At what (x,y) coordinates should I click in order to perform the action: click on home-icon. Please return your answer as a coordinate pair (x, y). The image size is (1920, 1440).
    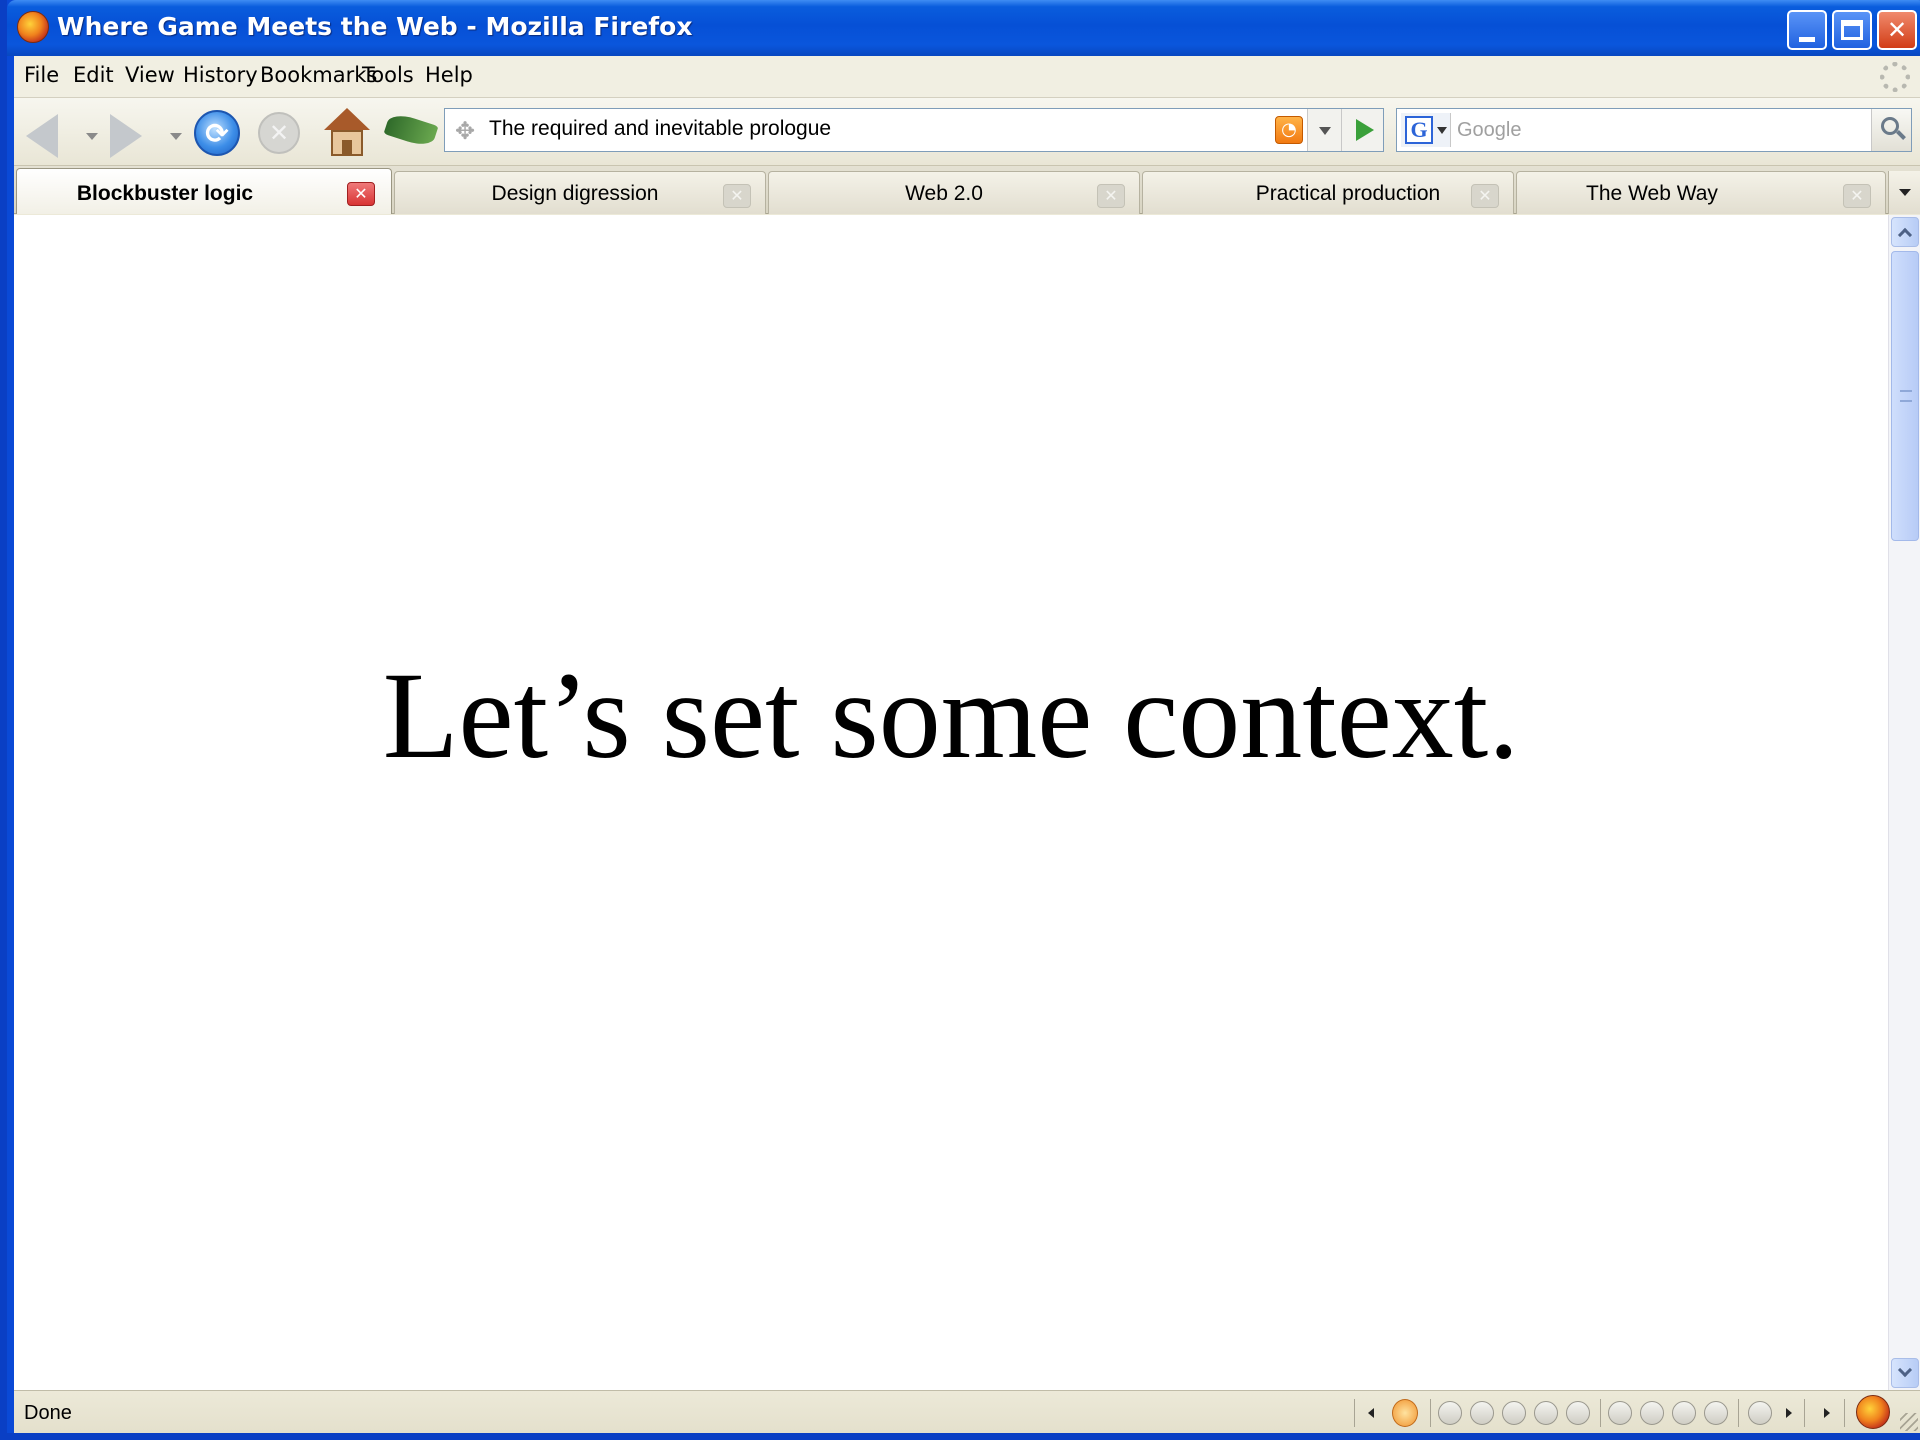
    Looking at the image, I should click on (347, 132).